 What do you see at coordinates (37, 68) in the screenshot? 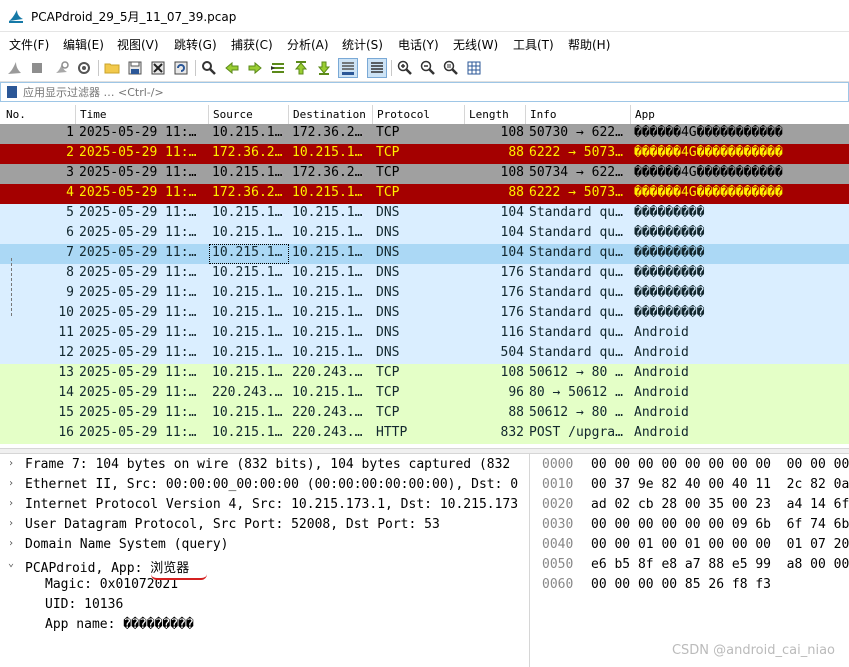
I see `stop-capture-button` at bounding box center [37, 68].